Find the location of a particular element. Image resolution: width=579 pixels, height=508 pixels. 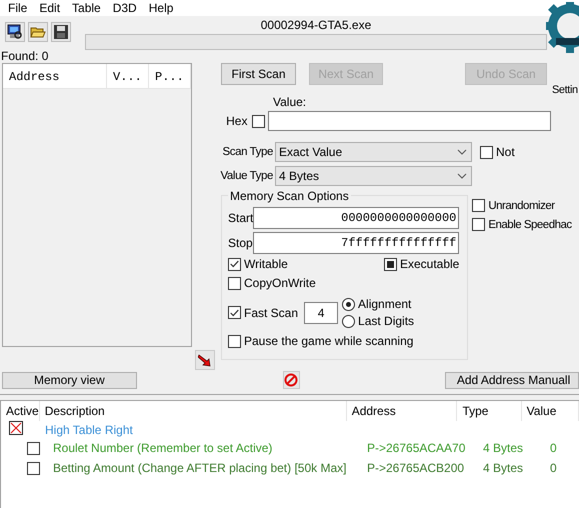

menu-item: D3D is located at coordinates (124, 8).